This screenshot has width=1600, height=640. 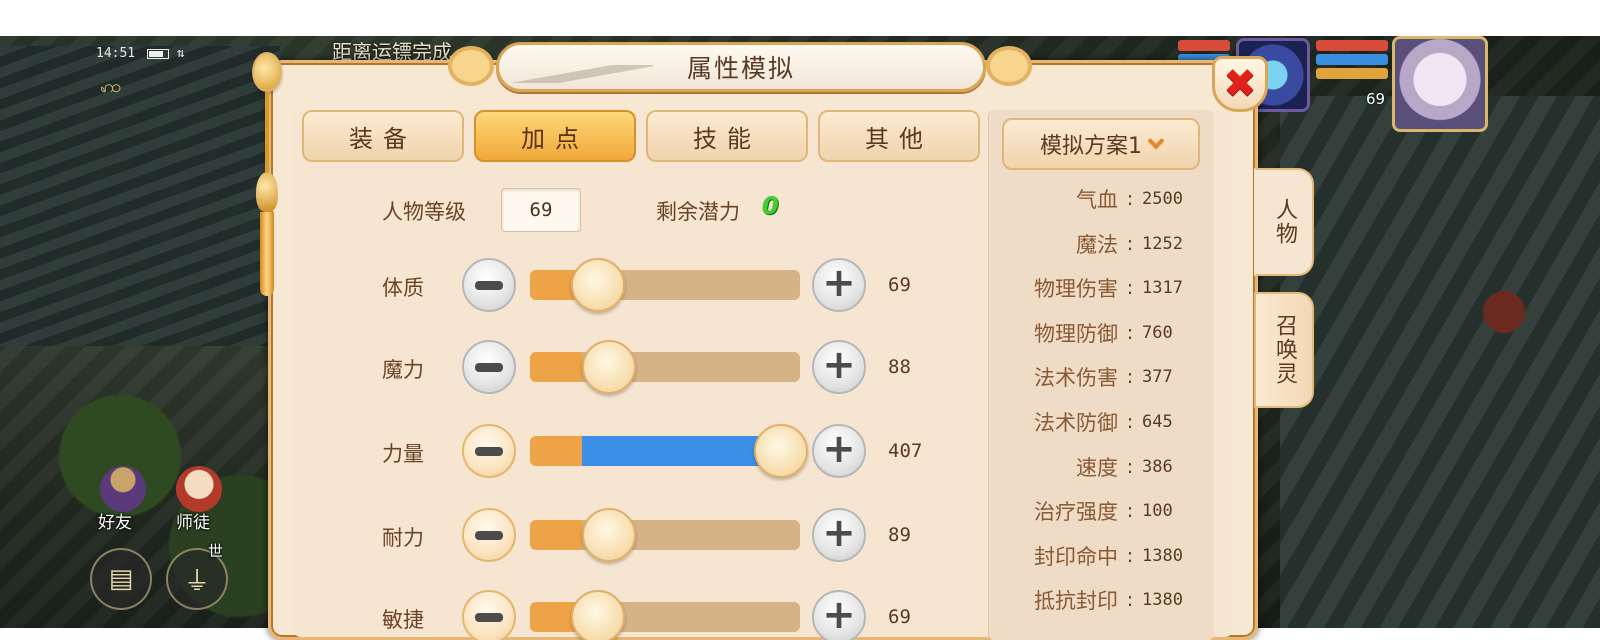 What do you see at coordinates (1352, 73) in the screenshot?
I see `player-exp-bar` at bounding box center [1352, 73].